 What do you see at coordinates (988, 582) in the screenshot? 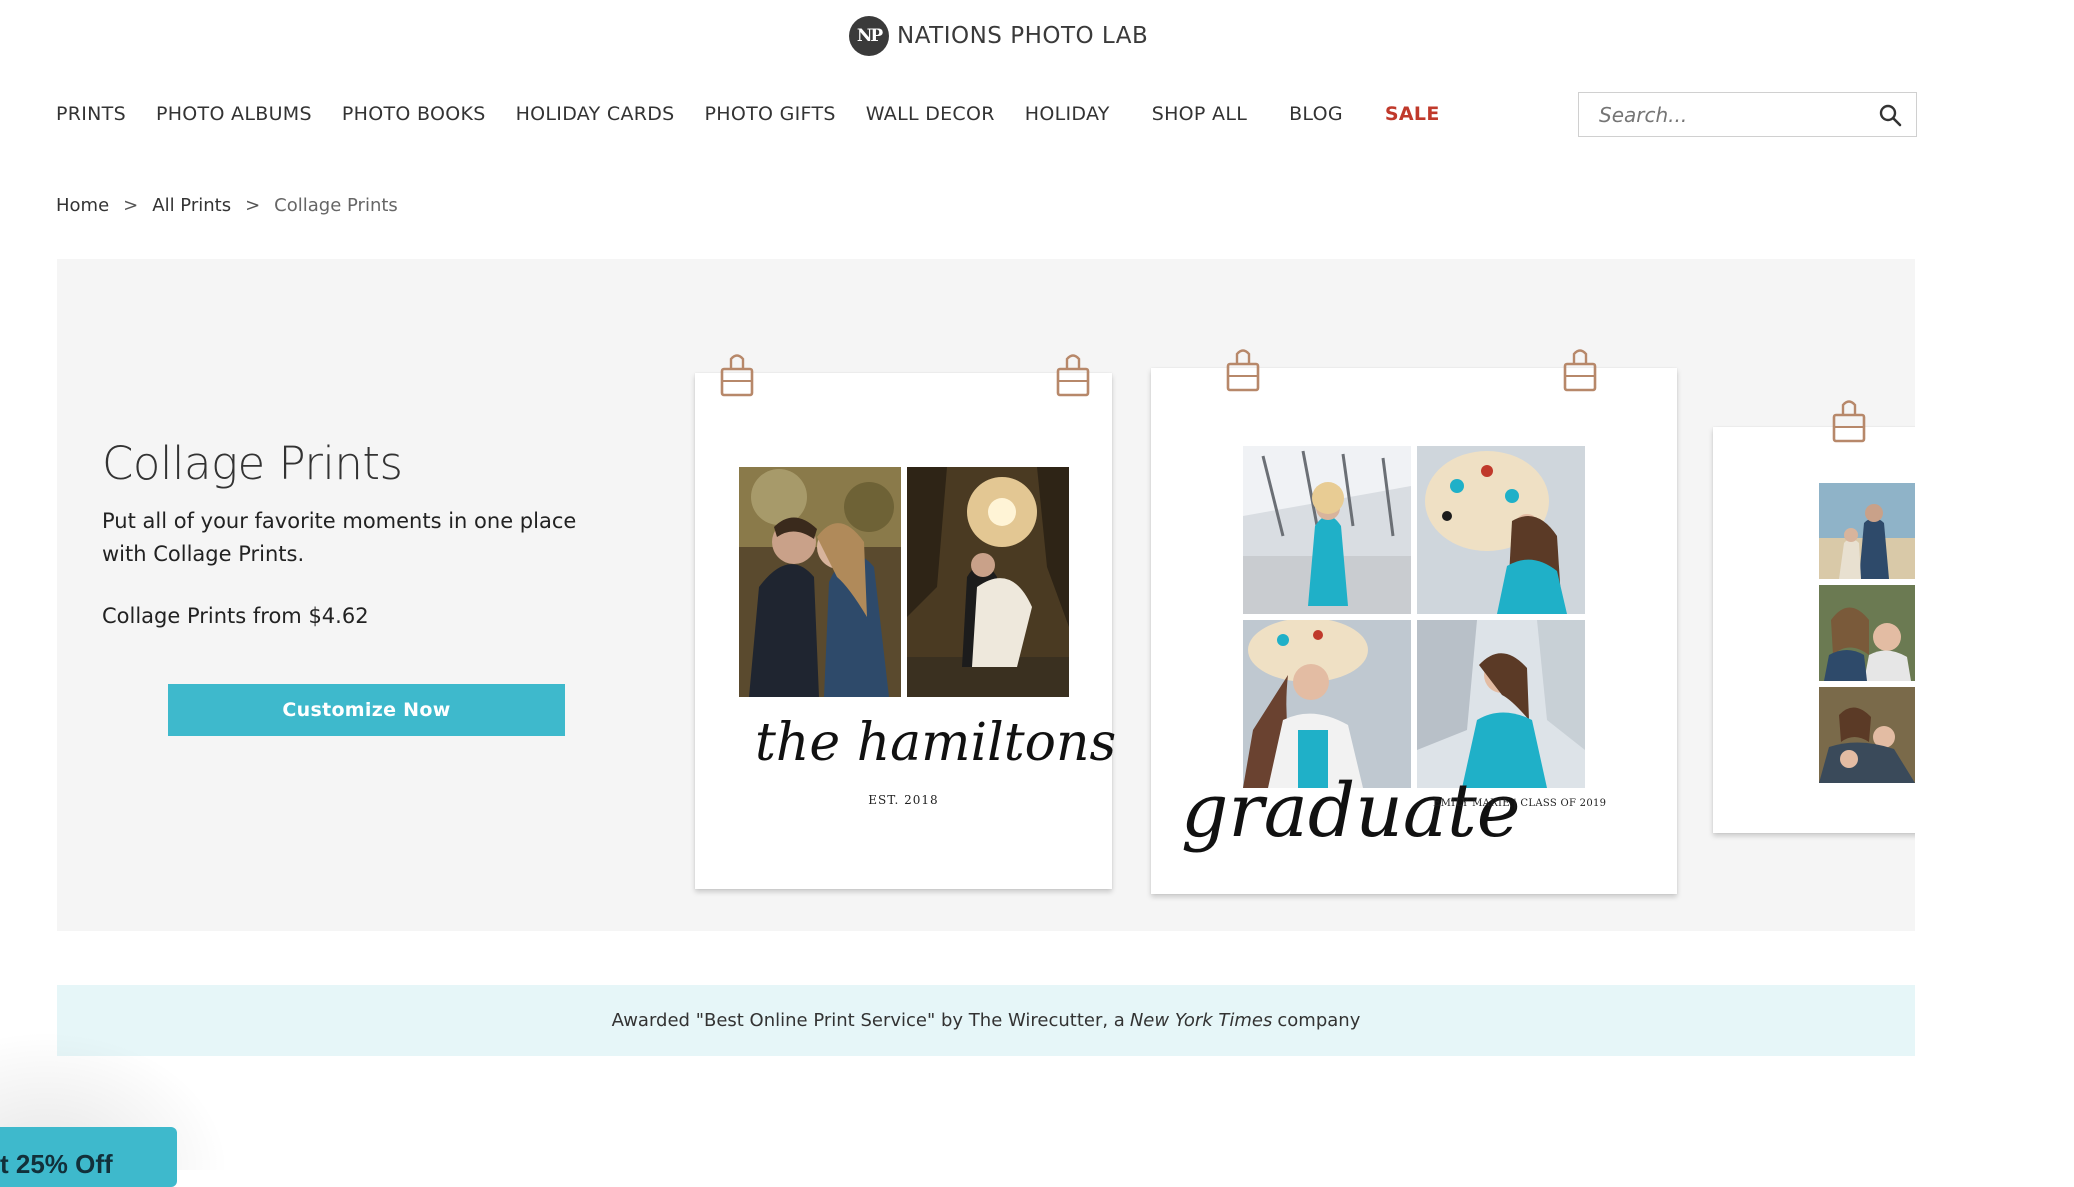
I see `couple-photo-right` at bounding box center [988, 582].